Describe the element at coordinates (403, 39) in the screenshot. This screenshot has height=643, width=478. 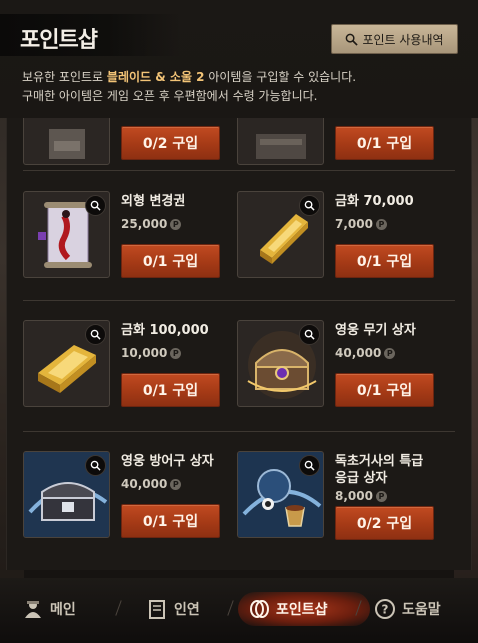
I see `point-history-label: 포인트 사용내역` at that location.